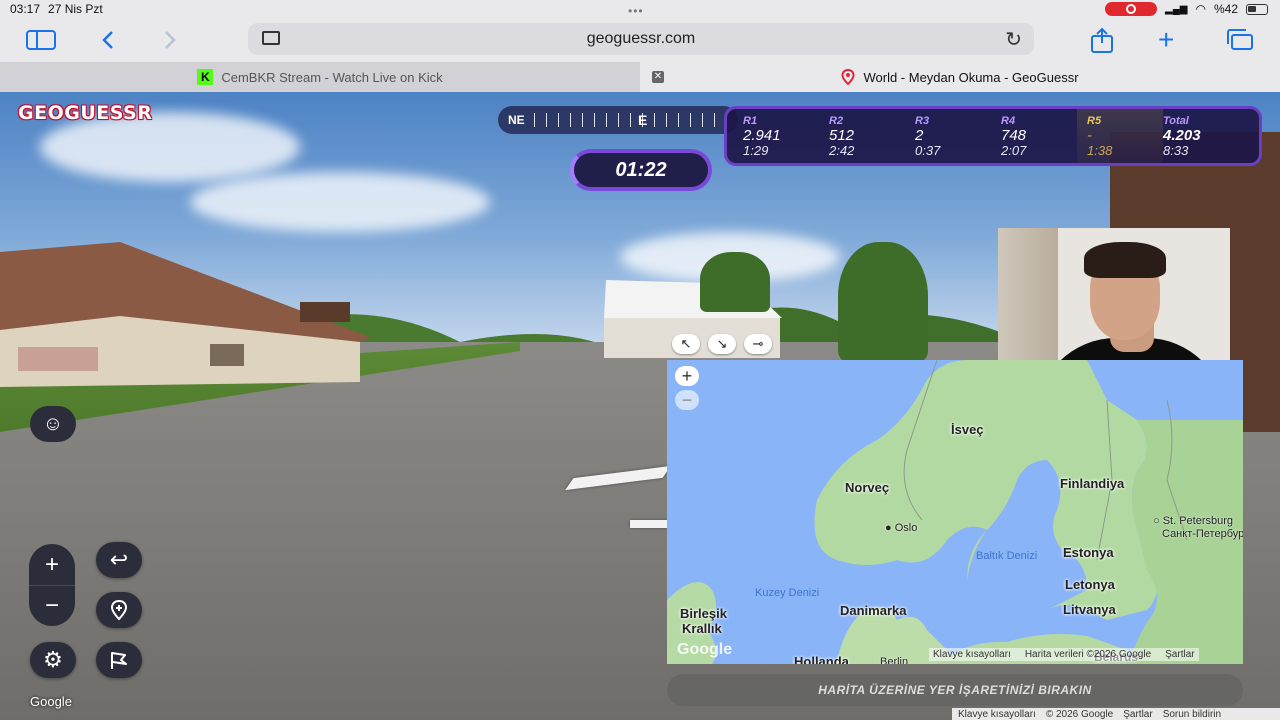  What do you see at coordinates (516, 120) in the screenshot?
I see `compass-direction: NE` at bounding box center [516, 120].